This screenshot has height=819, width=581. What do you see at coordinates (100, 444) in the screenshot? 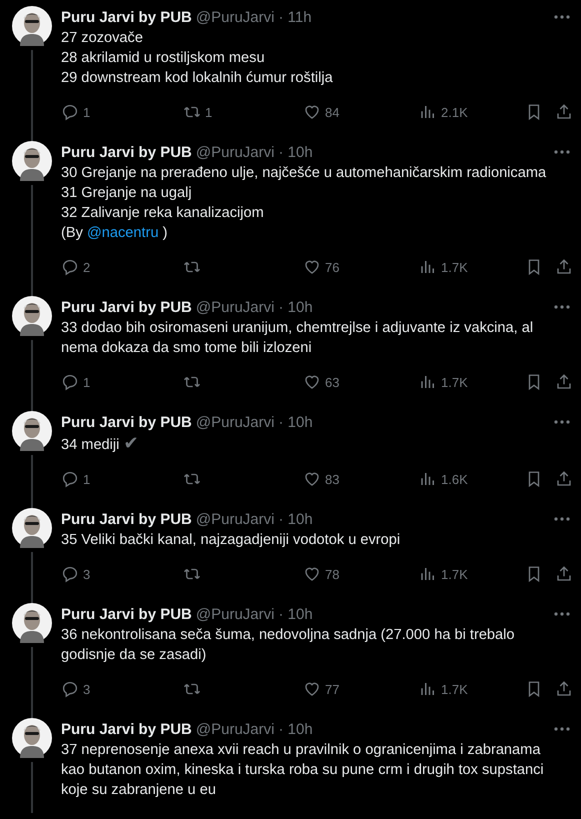
I see `post-text: 34 mediji ✔` at bounding box center [100, 444].